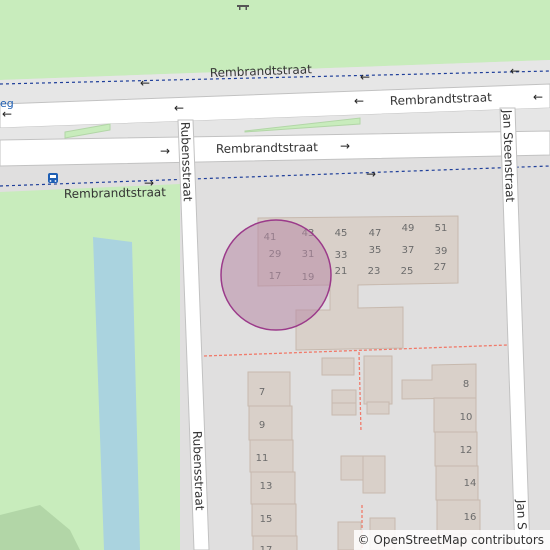 The image size is (550, 550). Describe the element at coordinates (408, 228) in the screenshot. I see `house-number: 49` at that location.